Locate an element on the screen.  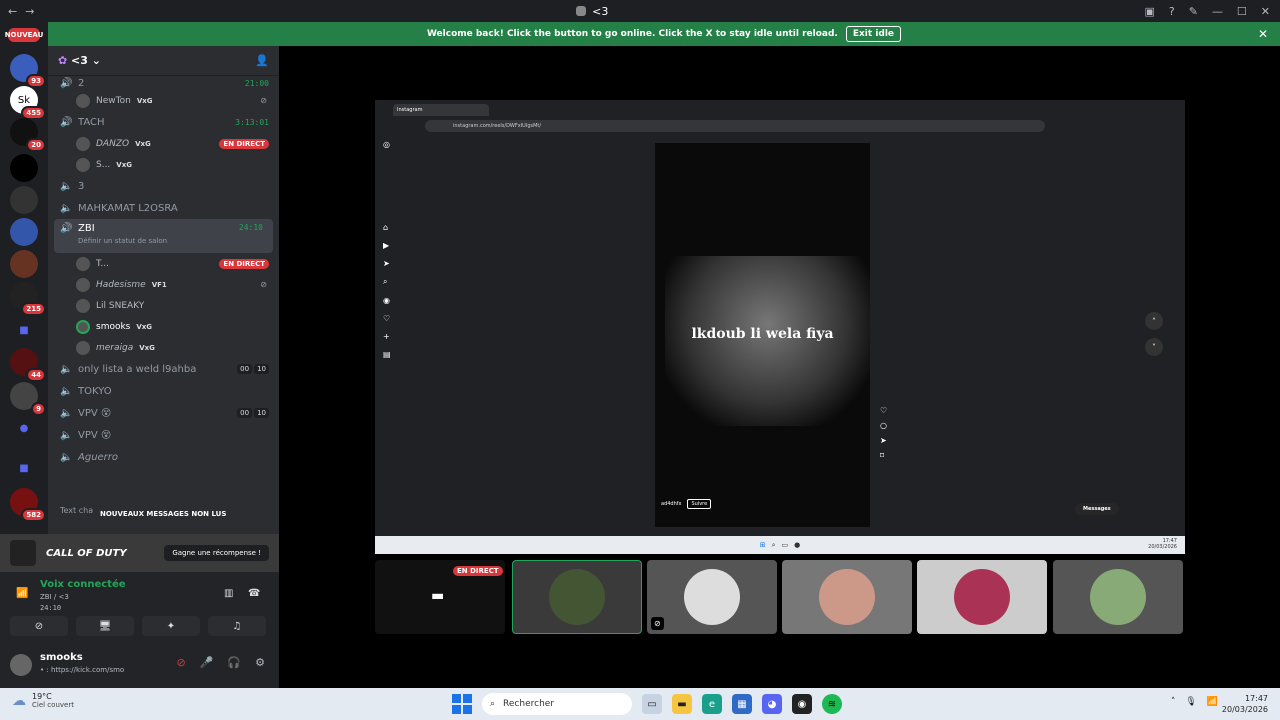
taskbar-clock: 17:47 20/03/2026 is located at coordinates (1245, 704).